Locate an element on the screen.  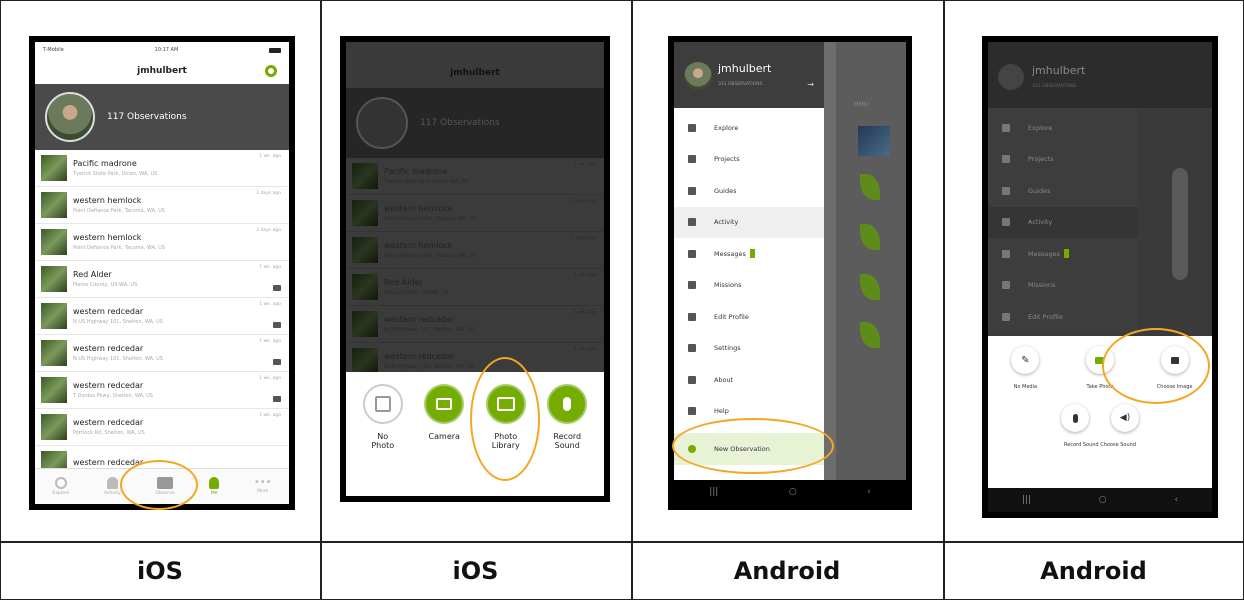
caption-android: Android is located at coordinates (787, 571).